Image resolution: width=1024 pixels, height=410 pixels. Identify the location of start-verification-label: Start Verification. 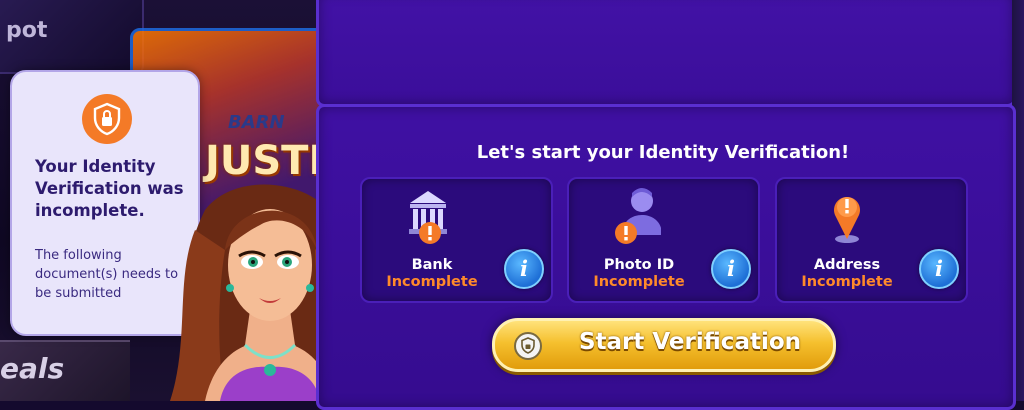
(690, 342).